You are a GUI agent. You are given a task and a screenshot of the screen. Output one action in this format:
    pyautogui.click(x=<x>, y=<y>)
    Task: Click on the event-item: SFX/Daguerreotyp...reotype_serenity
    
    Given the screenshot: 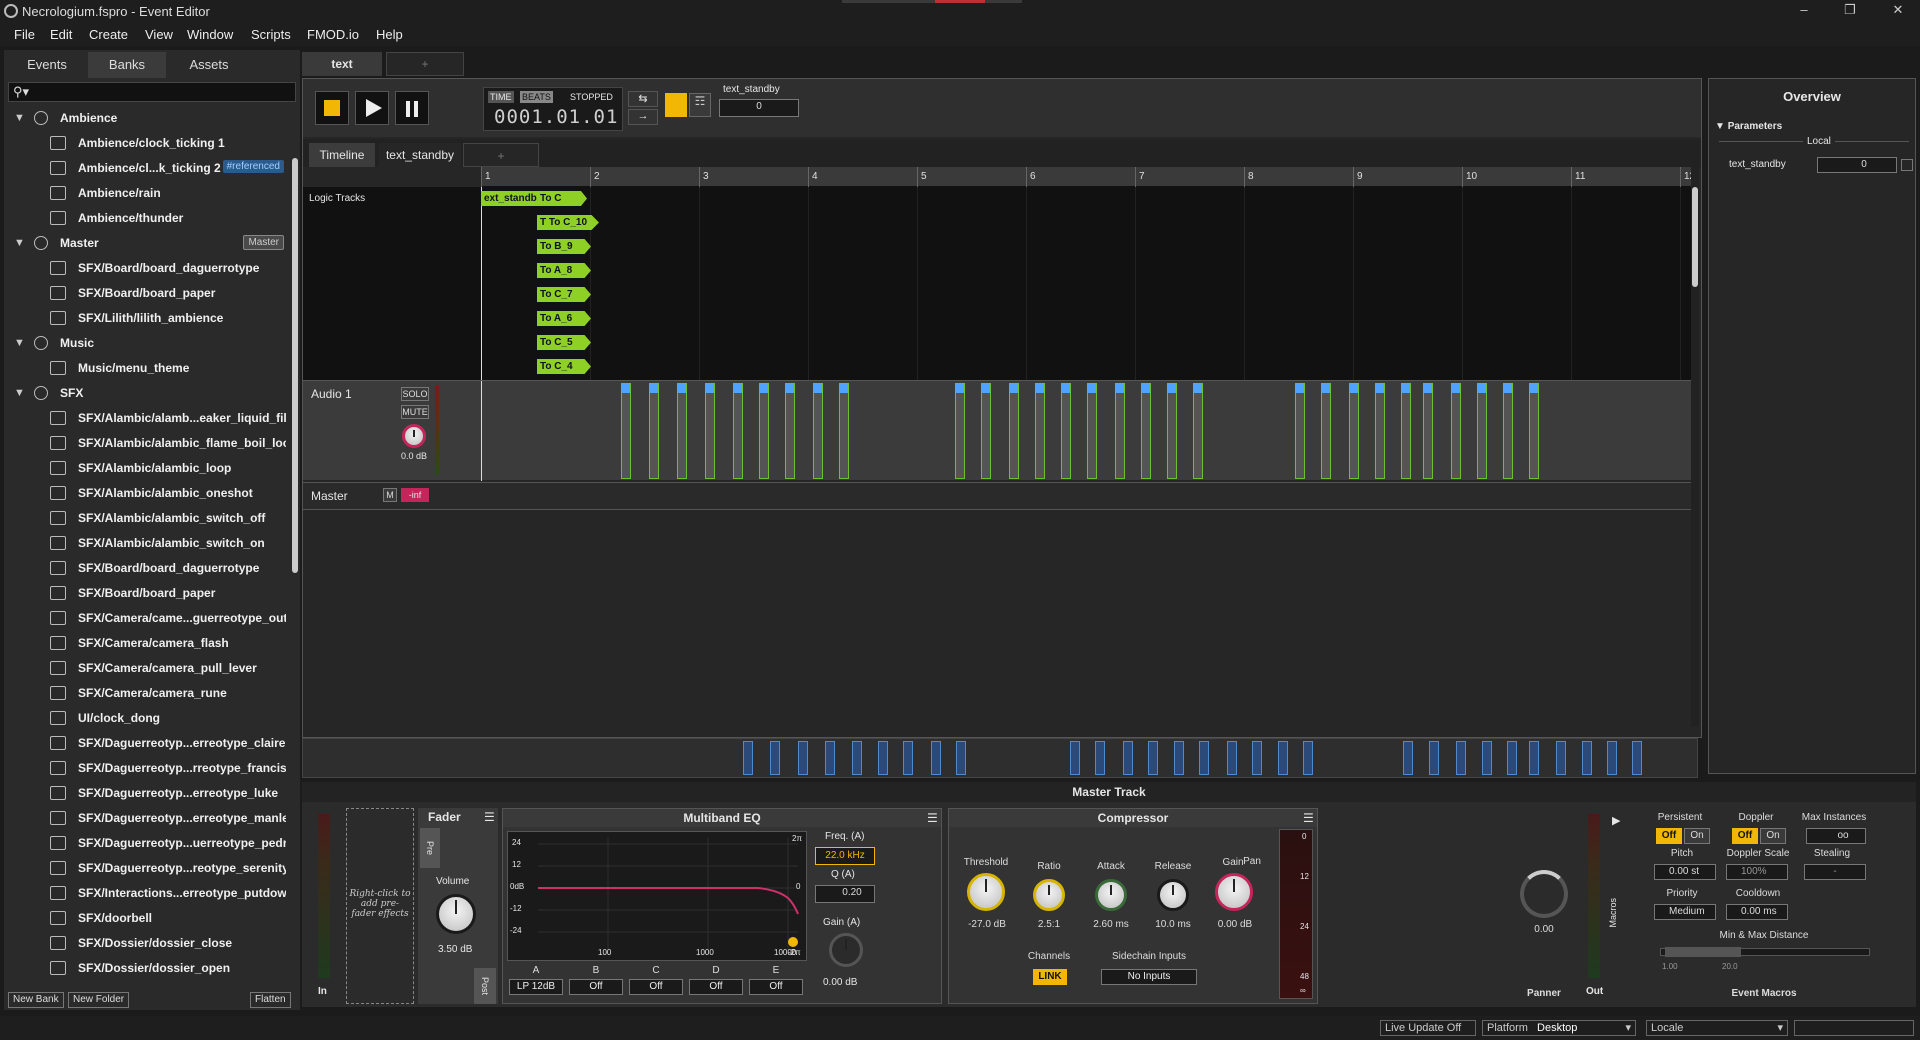 What is the action you would take?
    pyautogui.click(x=147, y=868)
    